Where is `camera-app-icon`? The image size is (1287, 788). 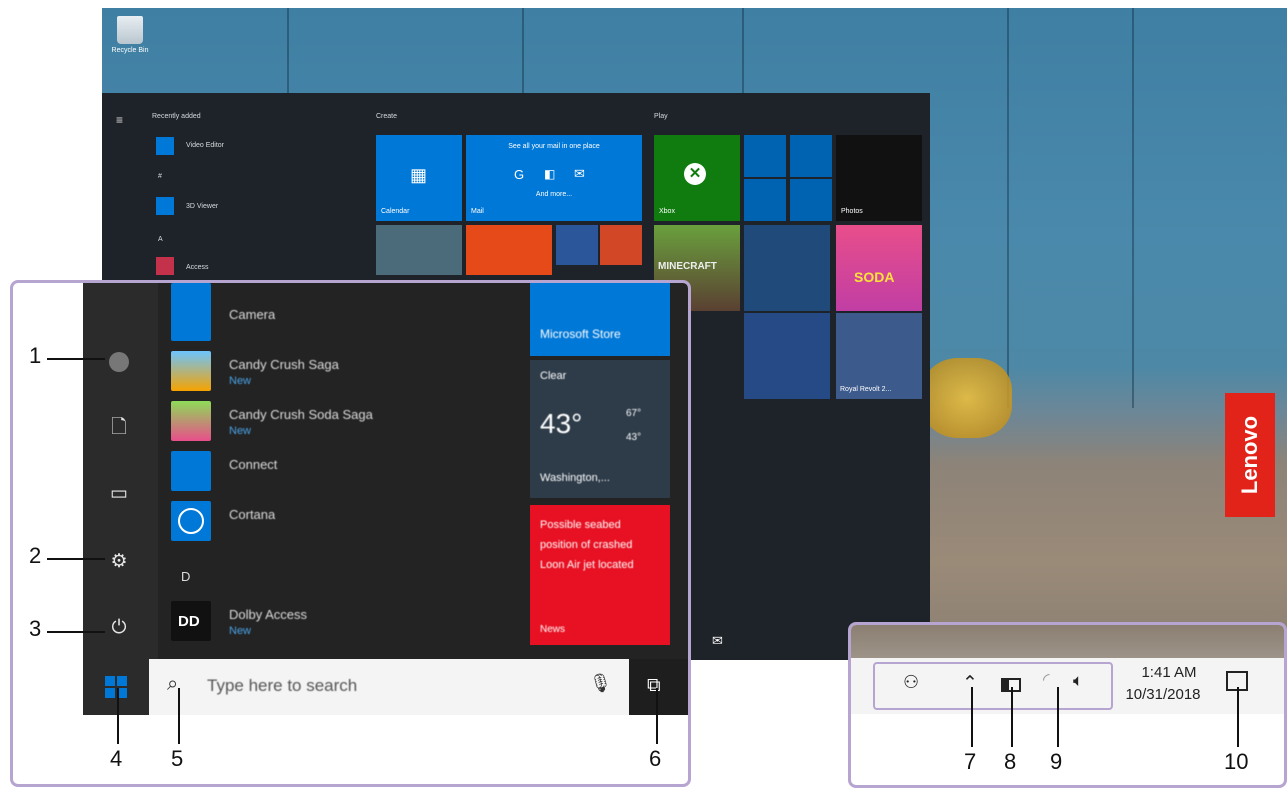
camera-app-icon is located at coordinates (191, 321).